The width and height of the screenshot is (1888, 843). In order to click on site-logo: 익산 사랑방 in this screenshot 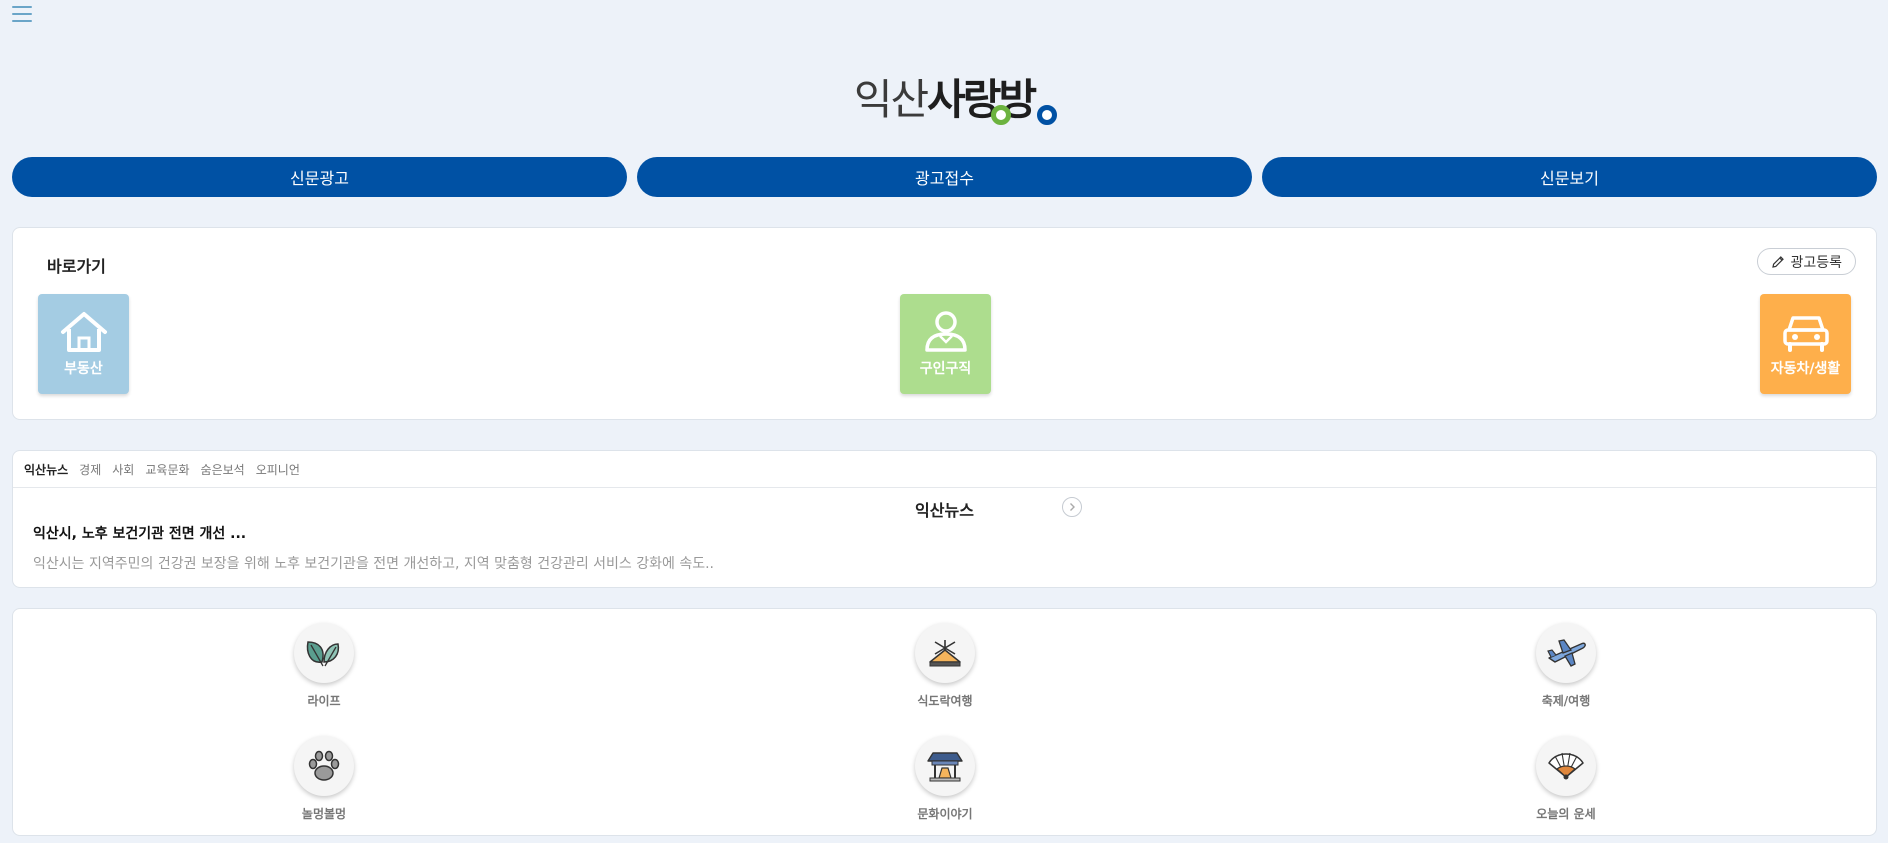, I will do `click(944, 102)`.